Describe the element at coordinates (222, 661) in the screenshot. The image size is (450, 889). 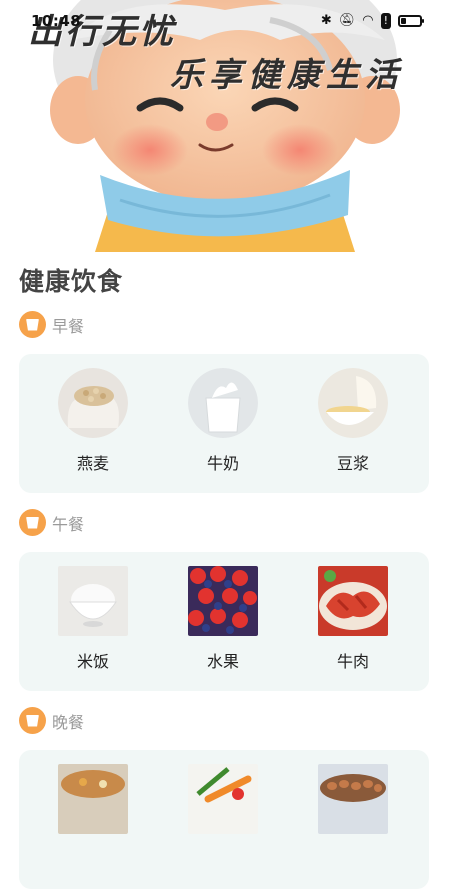
I see `food-label: 水果` at that location.